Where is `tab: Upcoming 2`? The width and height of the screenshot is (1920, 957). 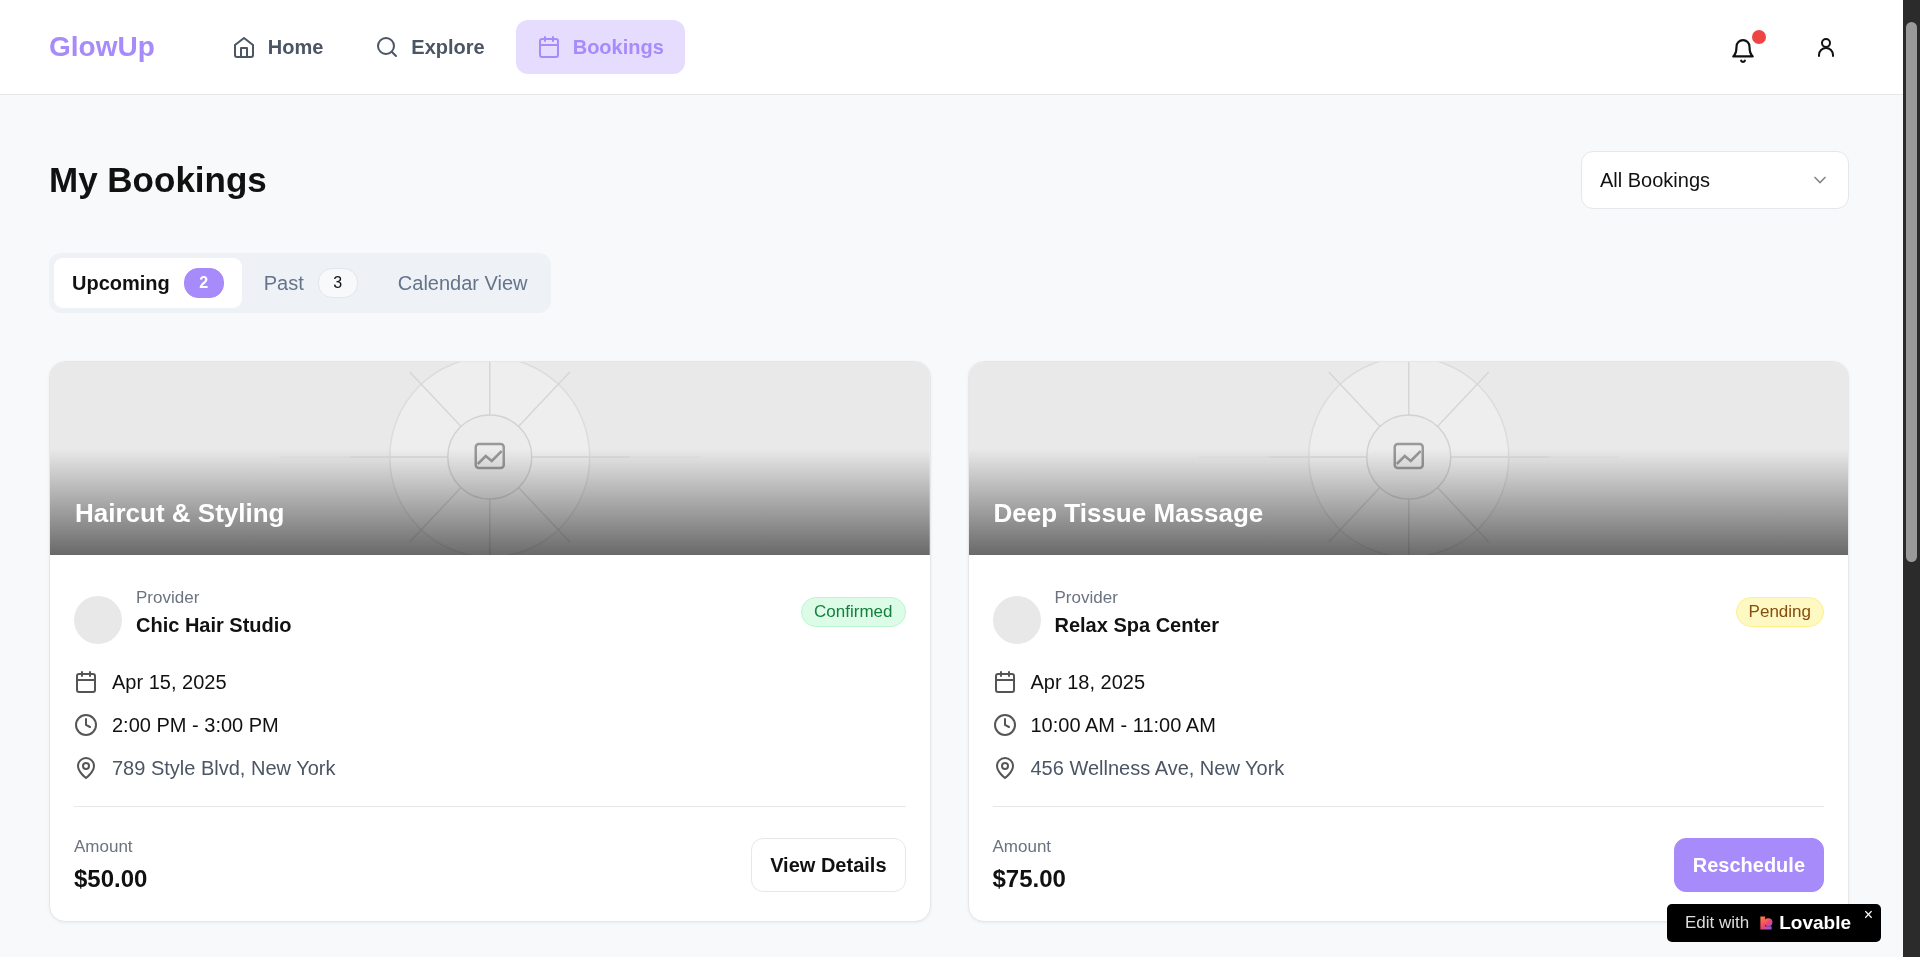
tab: Upcoming 2 is located at coordinates (148, 283).